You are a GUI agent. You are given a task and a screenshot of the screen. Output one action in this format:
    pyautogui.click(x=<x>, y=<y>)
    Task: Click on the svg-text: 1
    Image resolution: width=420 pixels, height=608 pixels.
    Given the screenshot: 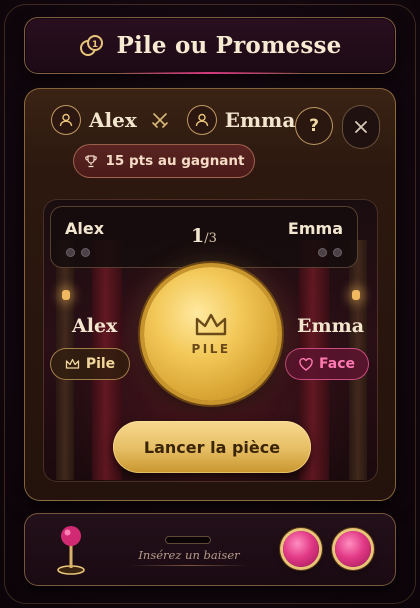 What is the action you would take?
    pyautogui.click(x=94, y=45)
    